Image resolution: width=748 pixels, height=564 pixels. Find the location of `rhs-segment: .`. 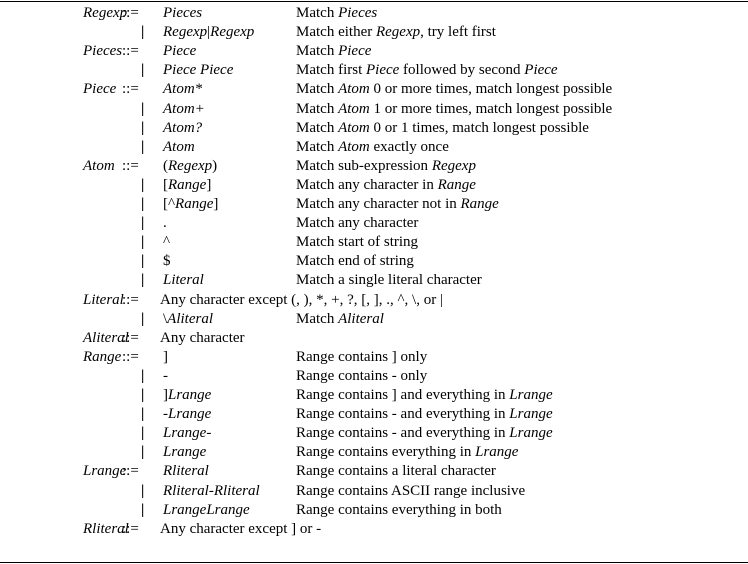

rhs-segment: . is located at coordinates (165, 223).